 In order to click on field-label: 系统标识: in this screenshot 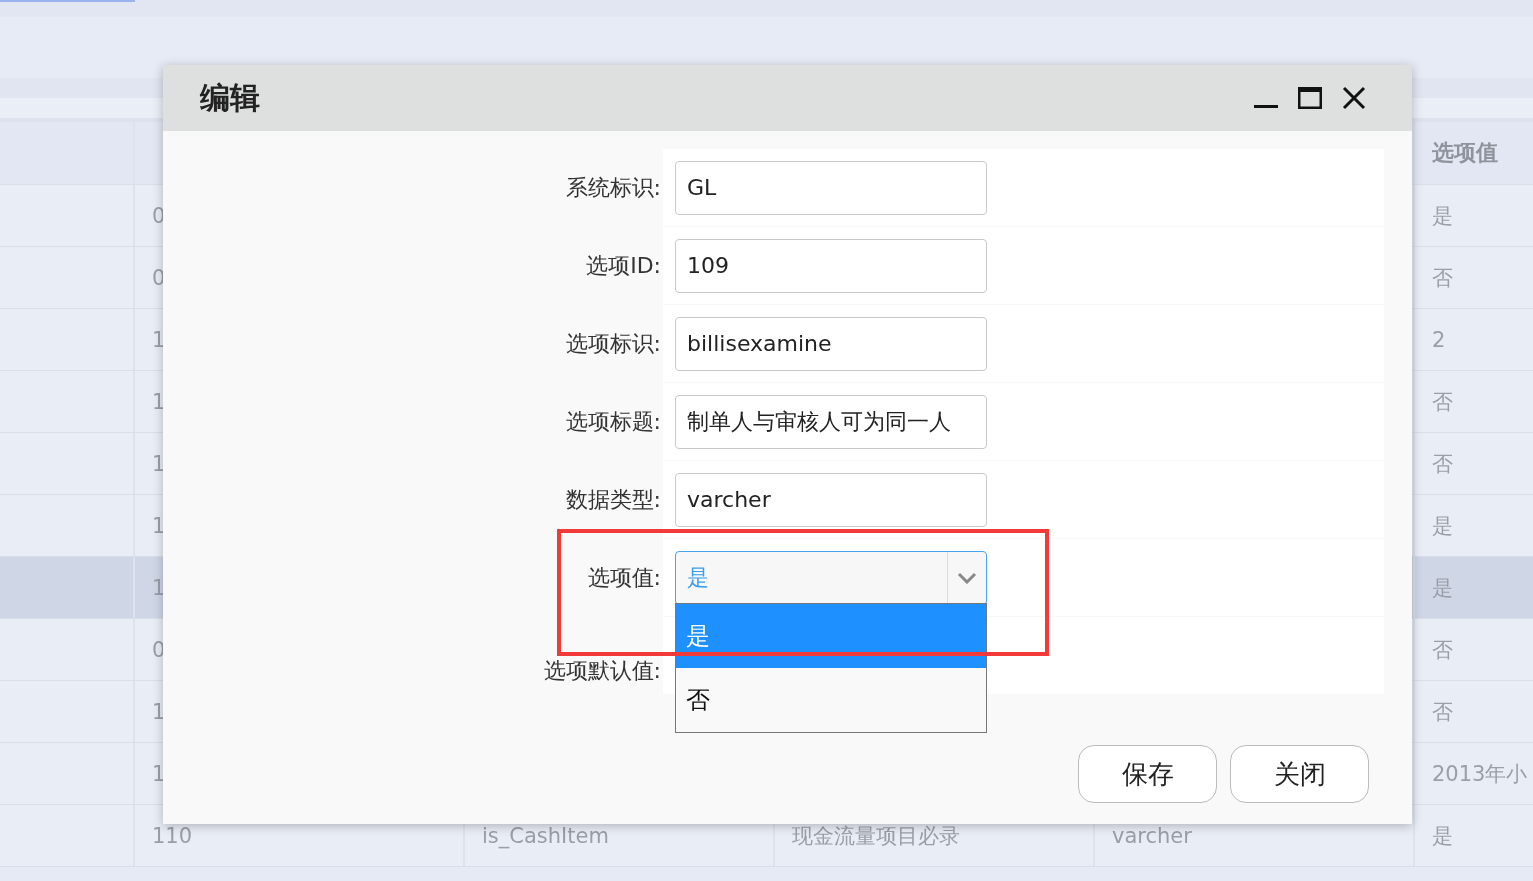, I will do `click(613, 187)`.